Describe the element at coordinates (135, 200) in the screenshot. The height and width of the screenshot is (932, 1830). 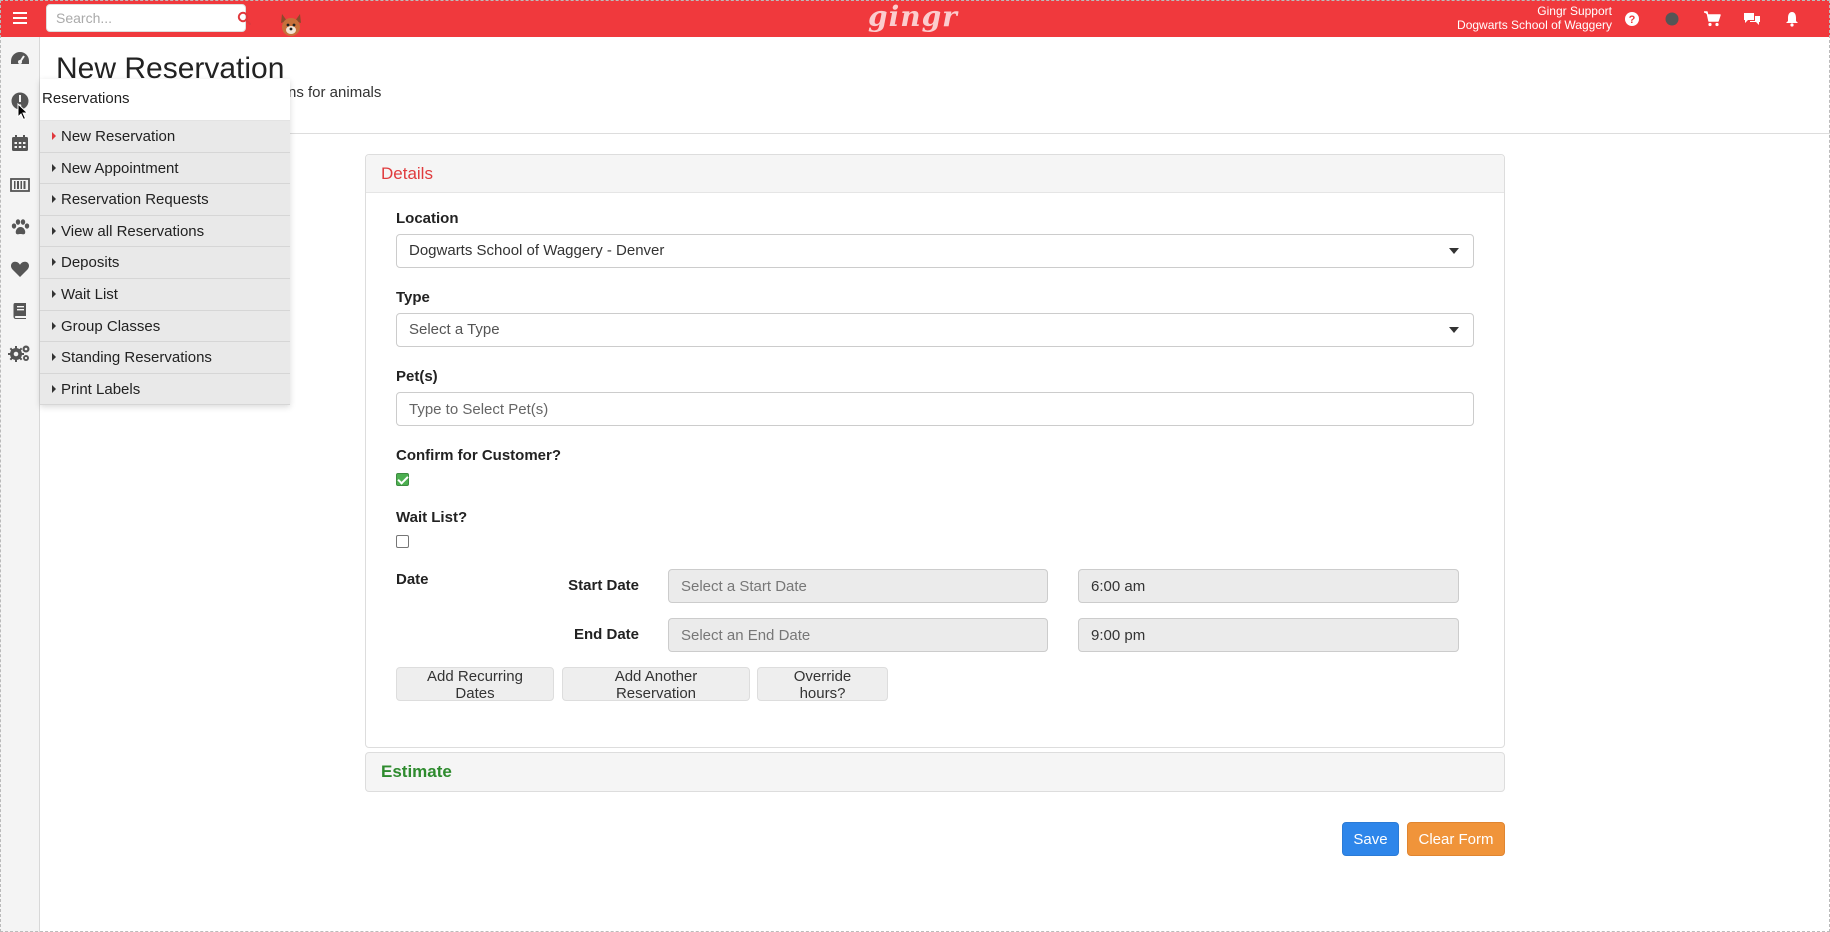
I see `flyout-item-label: Reservation Requests` at that location.